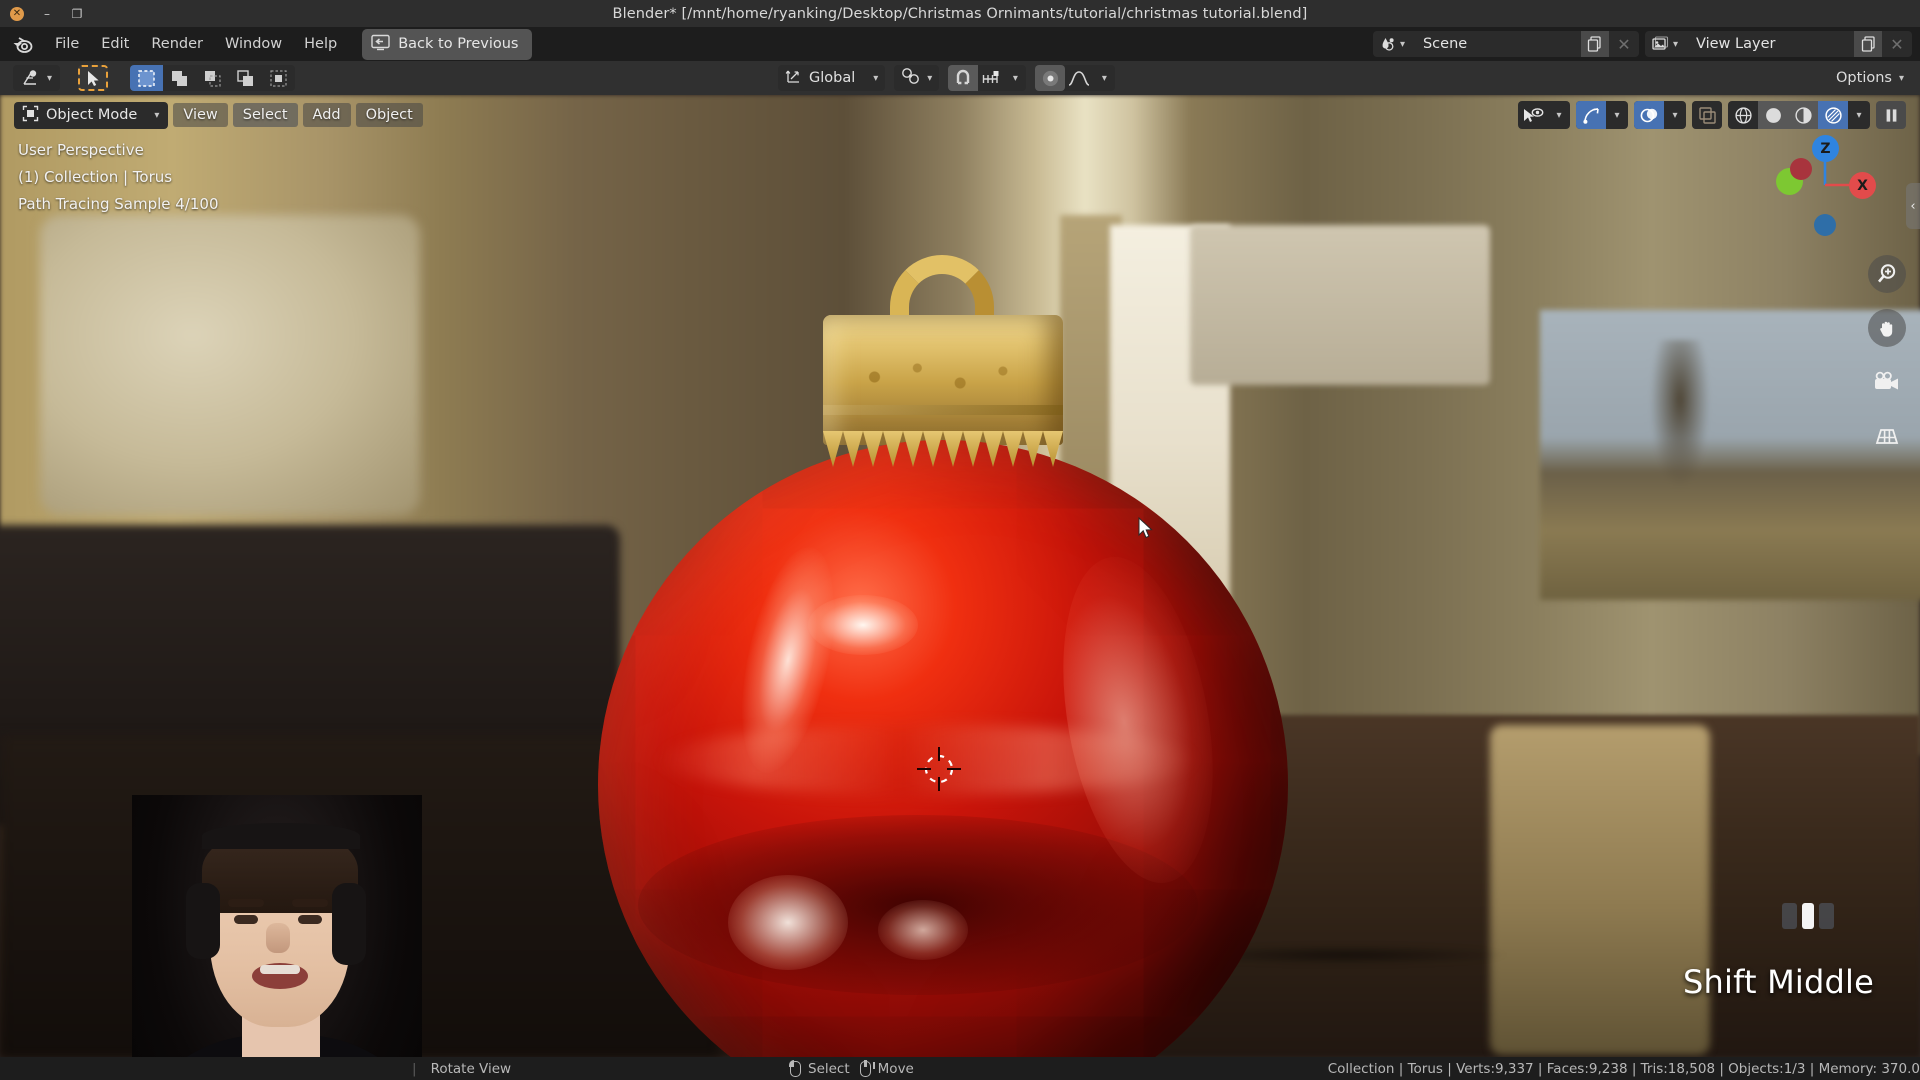 The width and height of the screenshot is (1920, 1080). What do you see at coordinates (991, 78) in the screenshot?
I see `snap-increment-icon` at bounding box center [991, 78].